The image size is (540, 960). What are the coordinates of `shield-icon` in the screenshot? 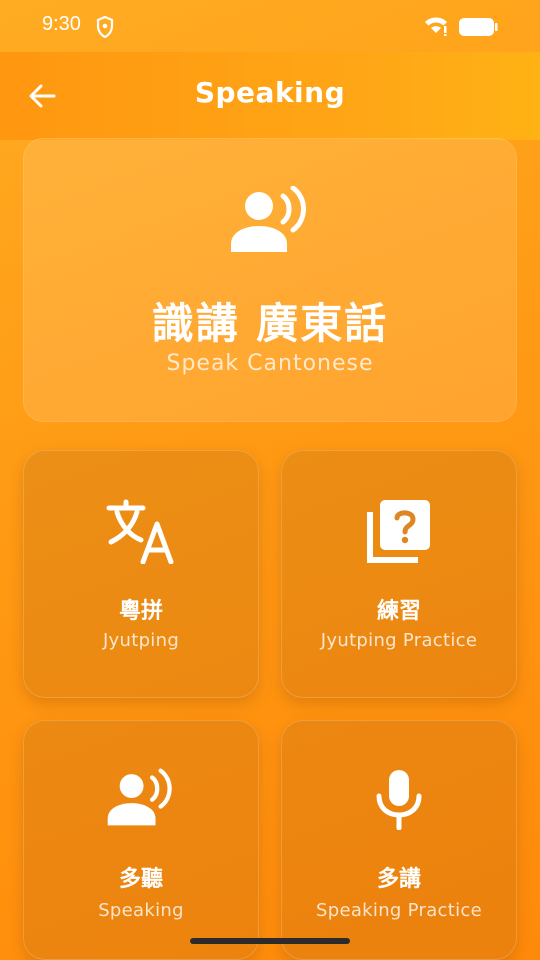 It's located at (105, 28).